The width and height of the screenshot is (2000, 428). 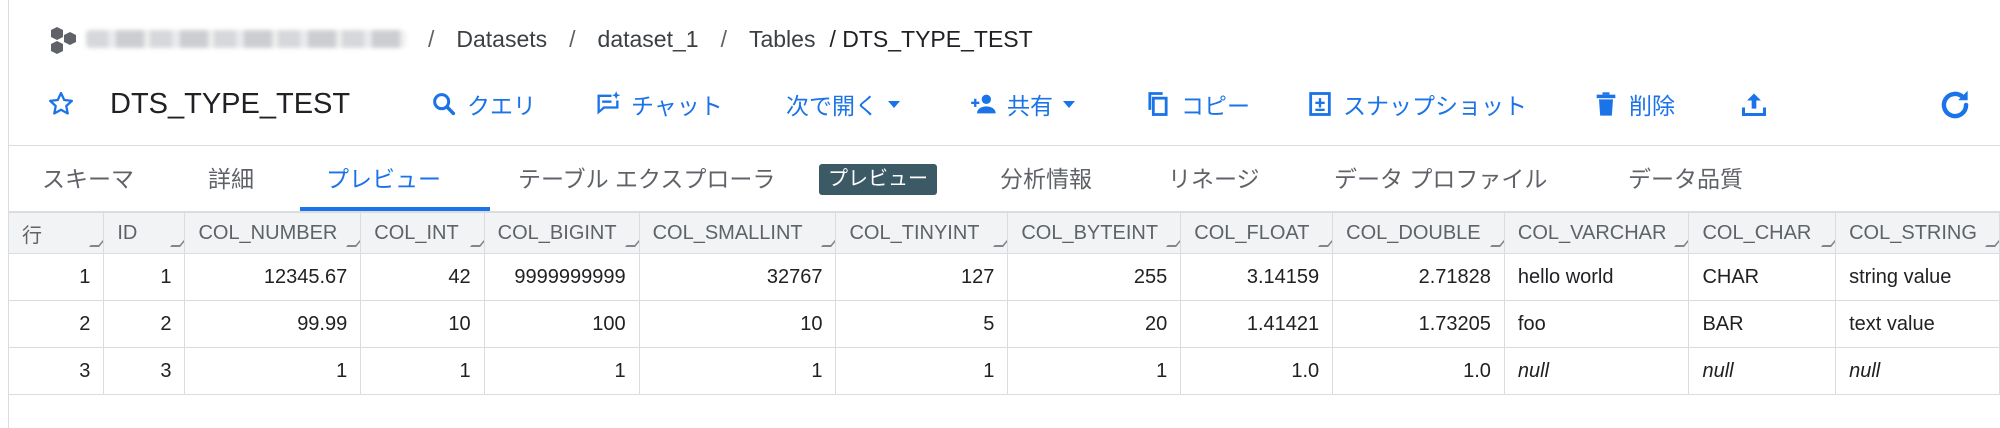 What do you see at coordinates (501, 39) in the screenshot?
I see `breadcrumb-datasets: Datasets` at bounding box center [501, 39].